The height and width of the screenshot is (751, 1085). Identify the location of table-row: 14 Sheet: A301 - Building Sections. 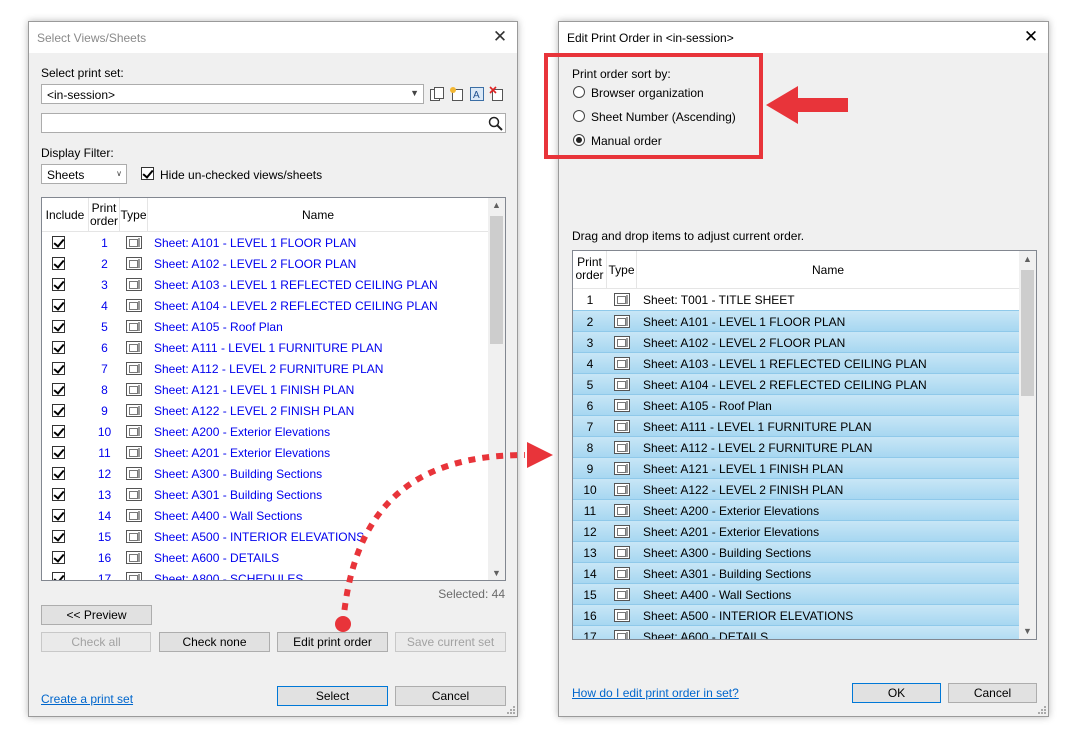
(796, 572).